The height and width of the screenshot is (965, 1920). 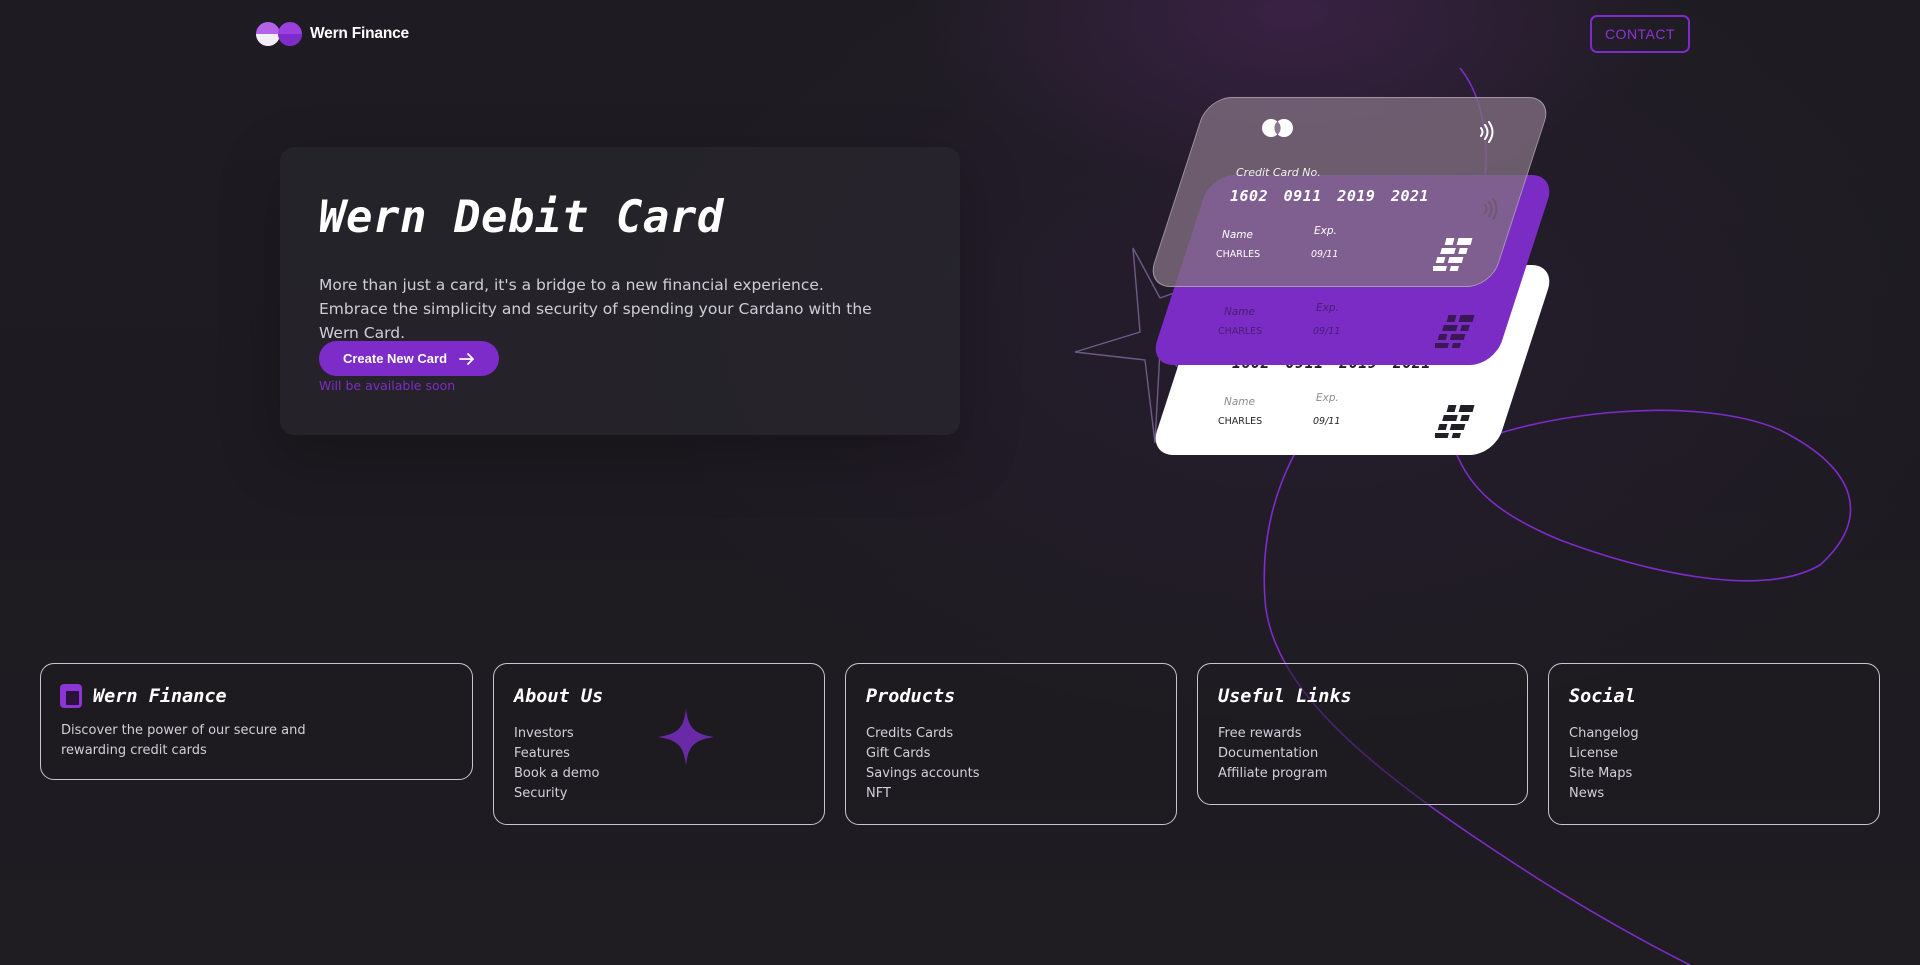 I want to click on footer-link-site-maps: Site Maps, so click(x=1604, y=774).